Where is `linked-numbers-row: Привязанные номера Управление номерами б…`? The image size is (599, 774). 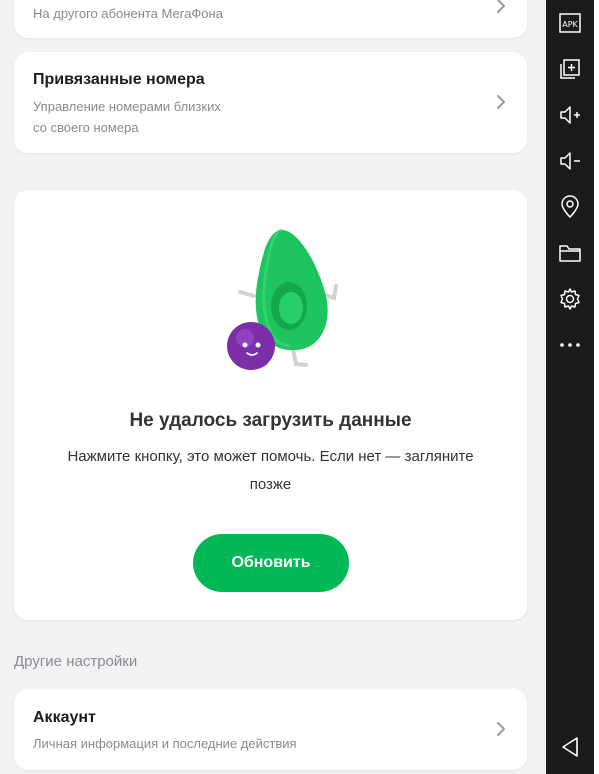 linked-numbers-row: Привязанные номера Управление номерами б… is located at coordinates (270, 102).